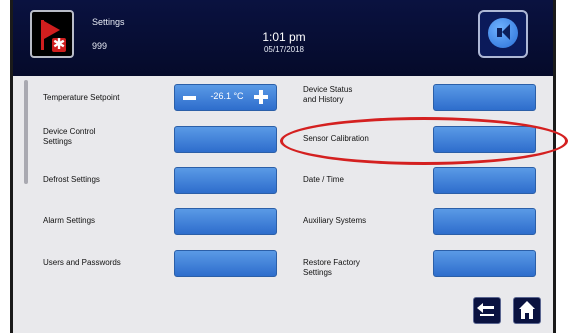 This screenshot has height=333, width=568. I want to click on temperature-value: -26.1 °C, so click(227, 96).